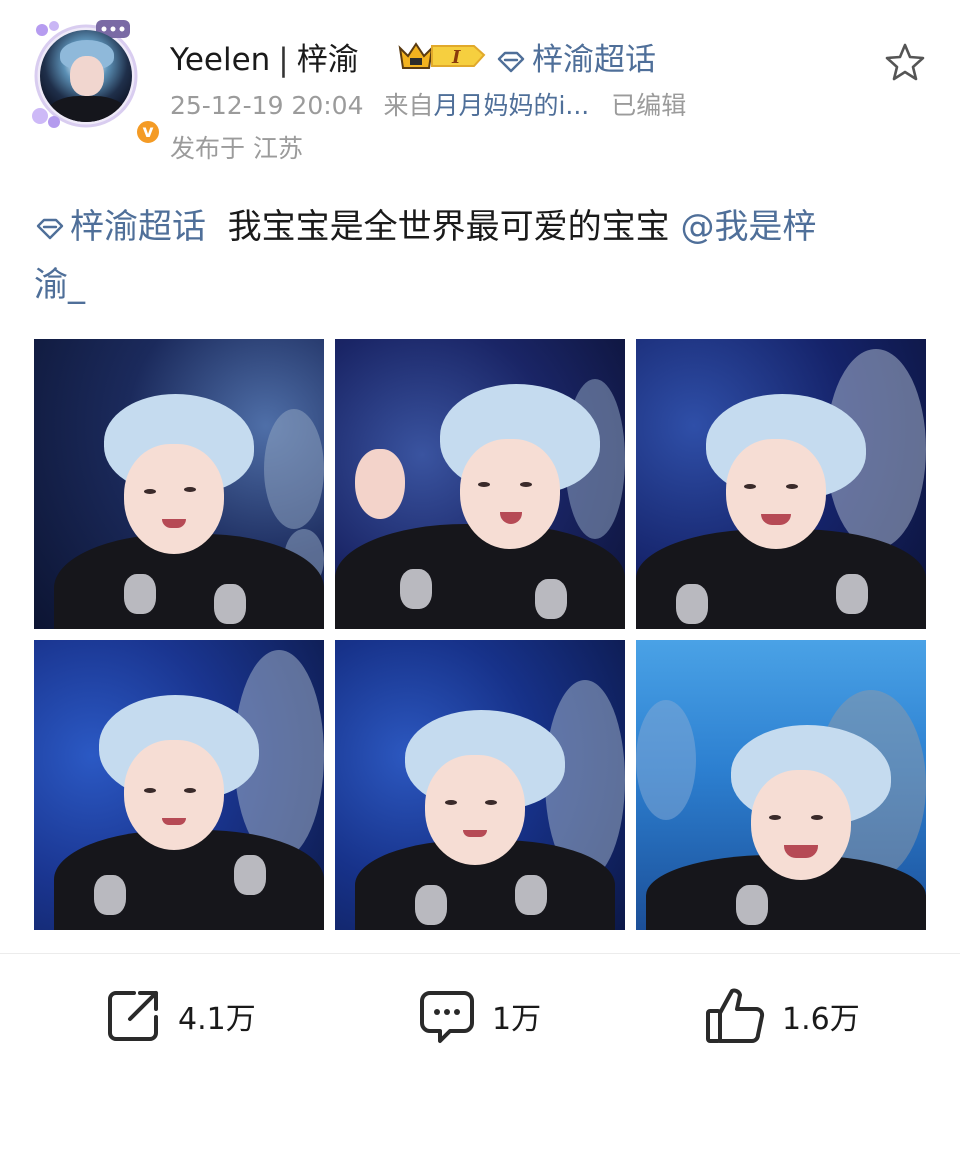  What do you see at coordinates (456, 57) in the screenshot?
I see `level-text: I` at bounding box center [456, 57].